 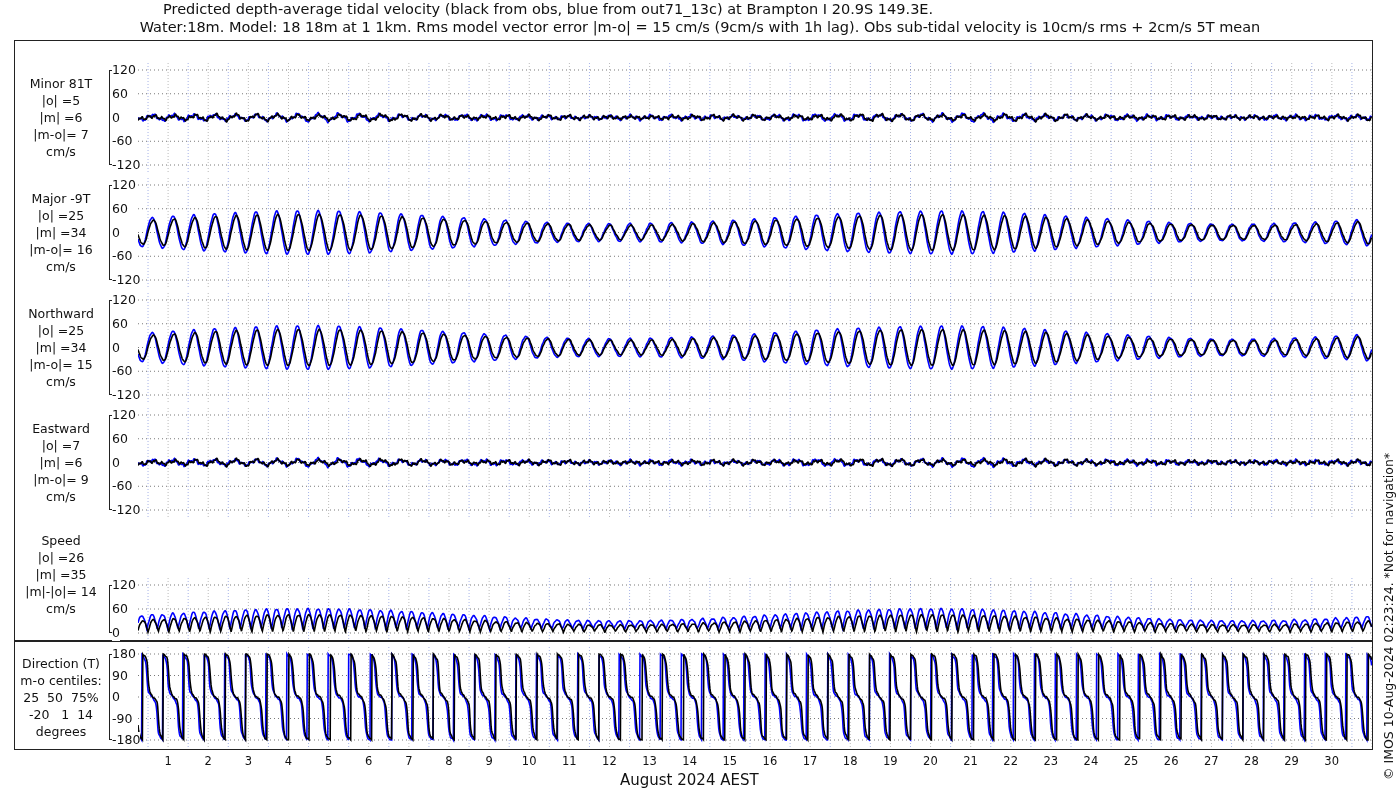 What do you see at coordinates (61, 313) in the screenshot?
I see `panel-label-line: Northward` at bounding box center [61, 313].